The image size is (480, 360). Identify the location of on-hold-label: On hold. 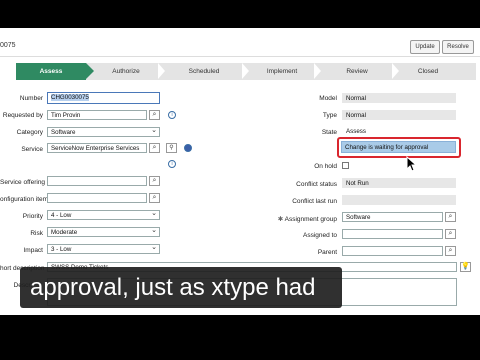
(325, 166).